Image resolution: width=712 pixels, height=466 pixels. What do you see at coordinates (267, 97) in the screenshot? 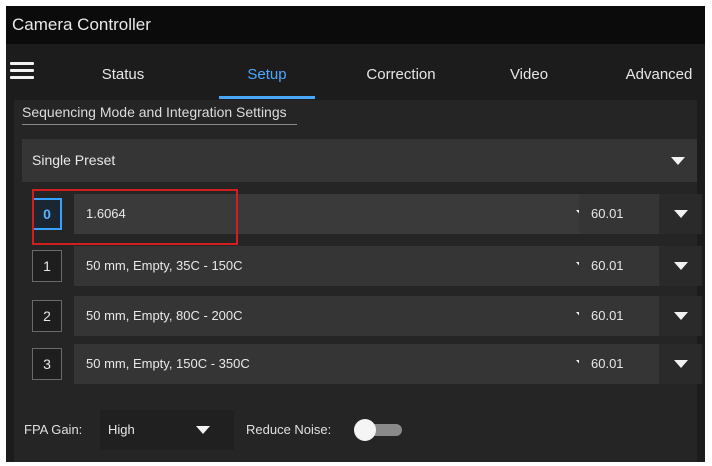
I see `active-tab-indicator` at bounding box center [267, 97].